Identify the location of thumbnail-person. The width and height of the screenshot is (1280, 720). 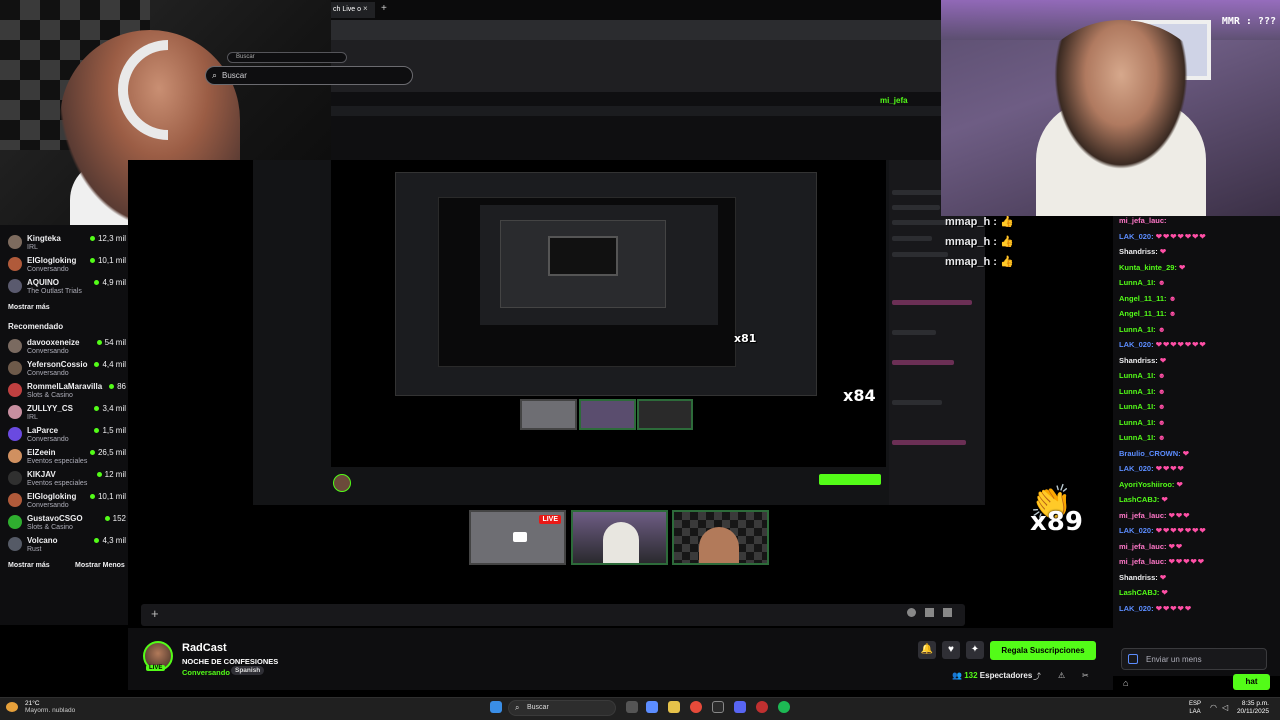
(621, 542).